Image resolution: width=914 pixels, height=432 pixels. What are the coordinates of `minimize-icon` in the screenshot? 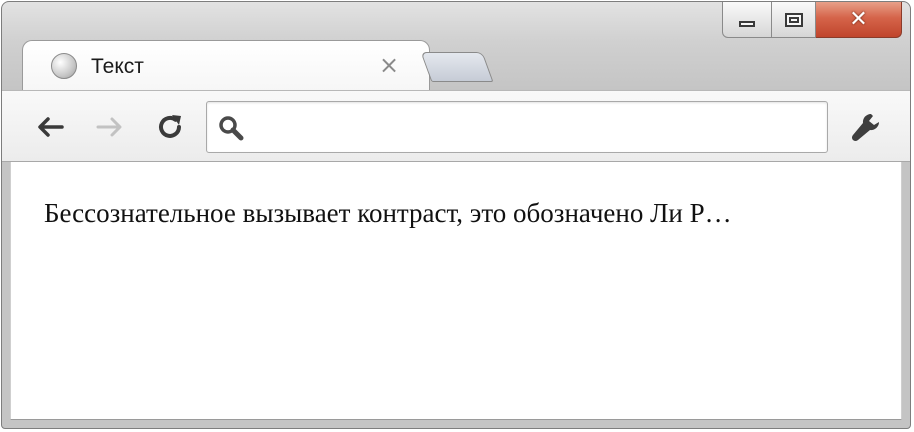 It's located at (747, 23).